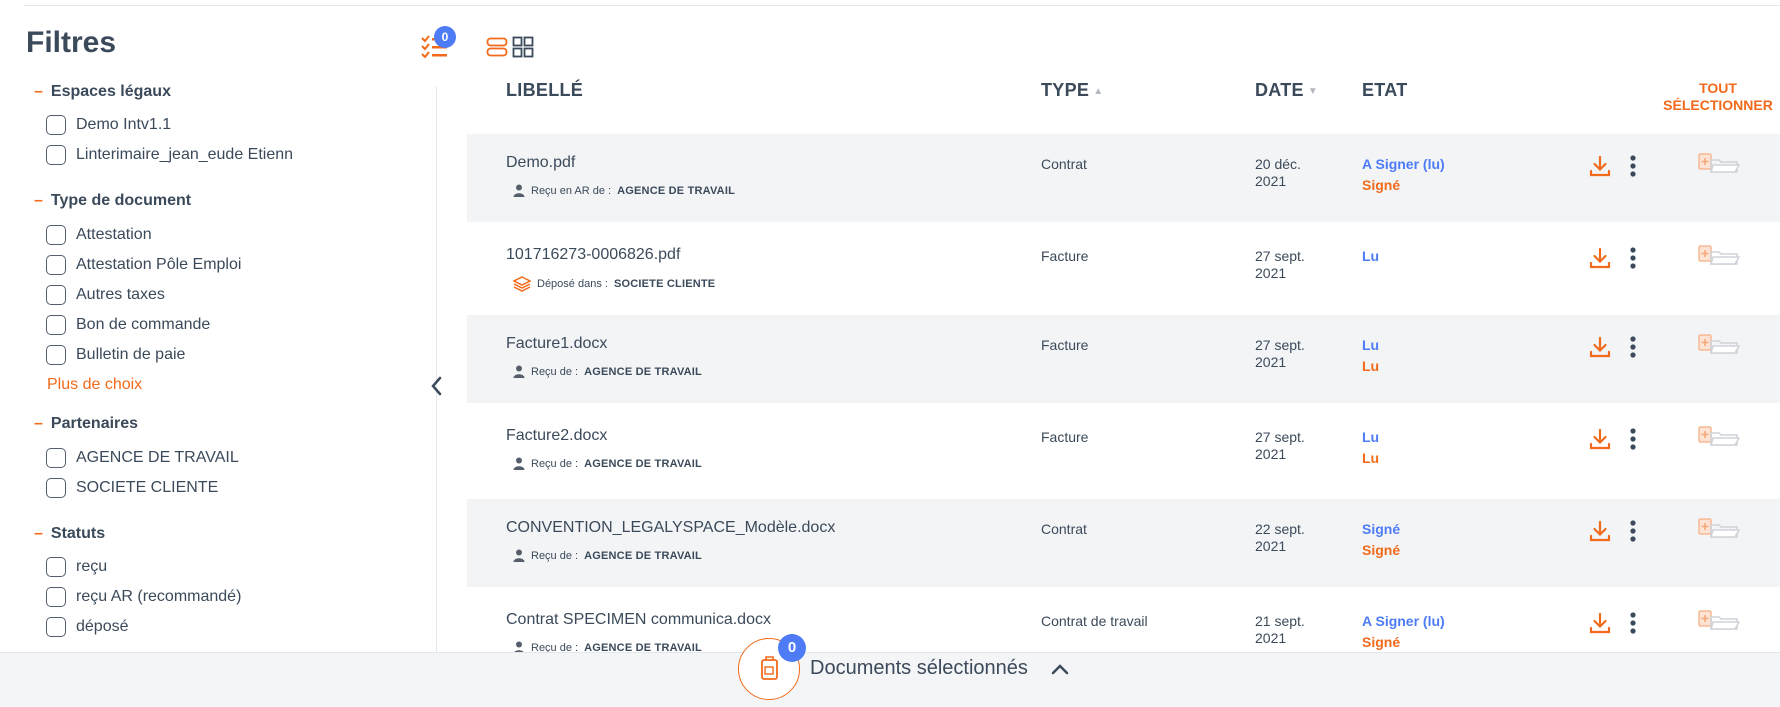  I want to click on document-name: 101716273-0006826.pdf, so click(593, 255).